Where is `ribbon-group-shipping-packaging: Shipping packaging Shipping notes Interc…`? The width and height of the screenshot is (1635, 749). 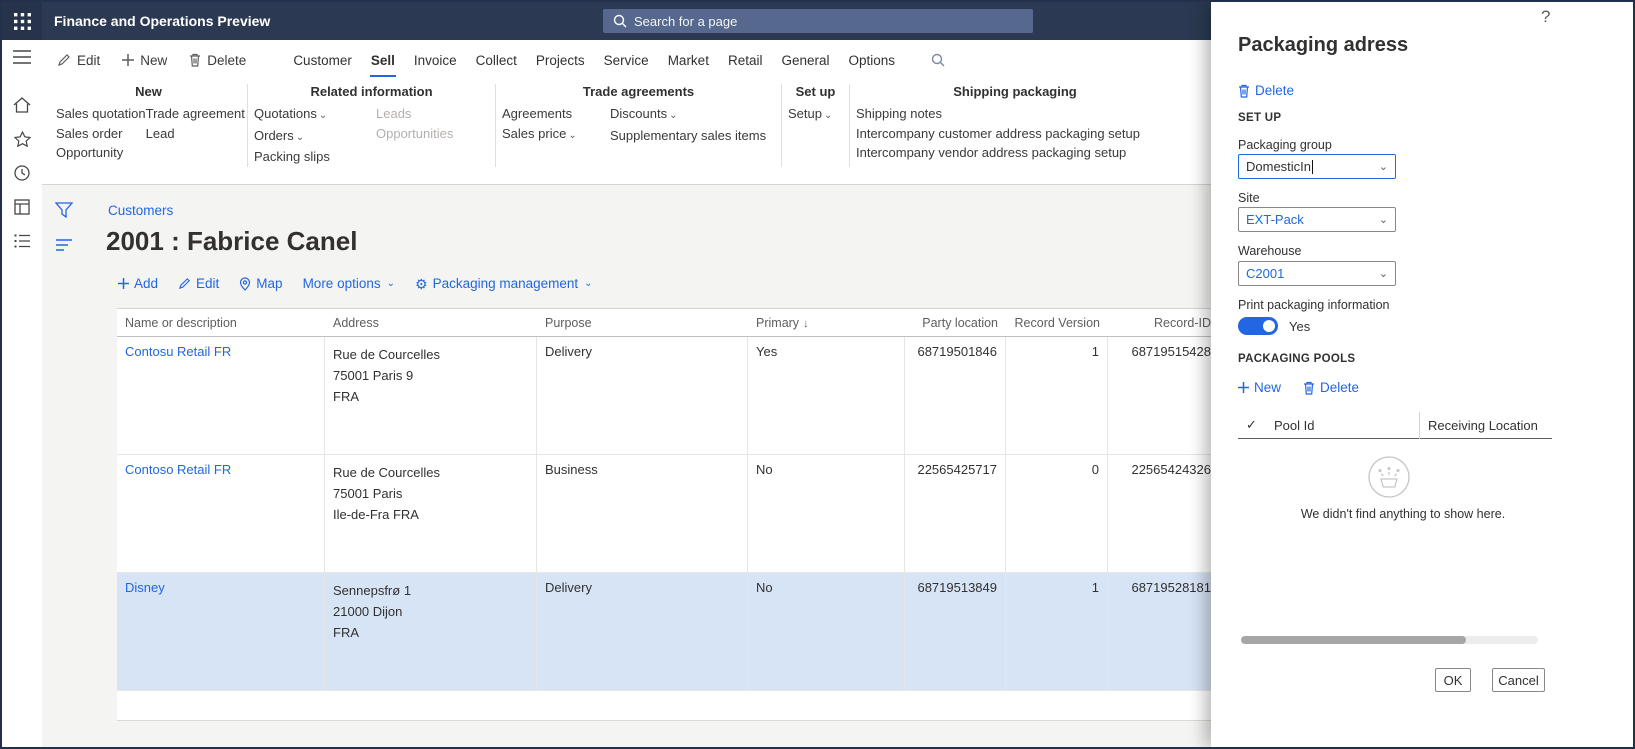 ribbon-group-shipping-packaging: Shipping packaging Shipping notes Interc… is located at coordinates (1015, 125).